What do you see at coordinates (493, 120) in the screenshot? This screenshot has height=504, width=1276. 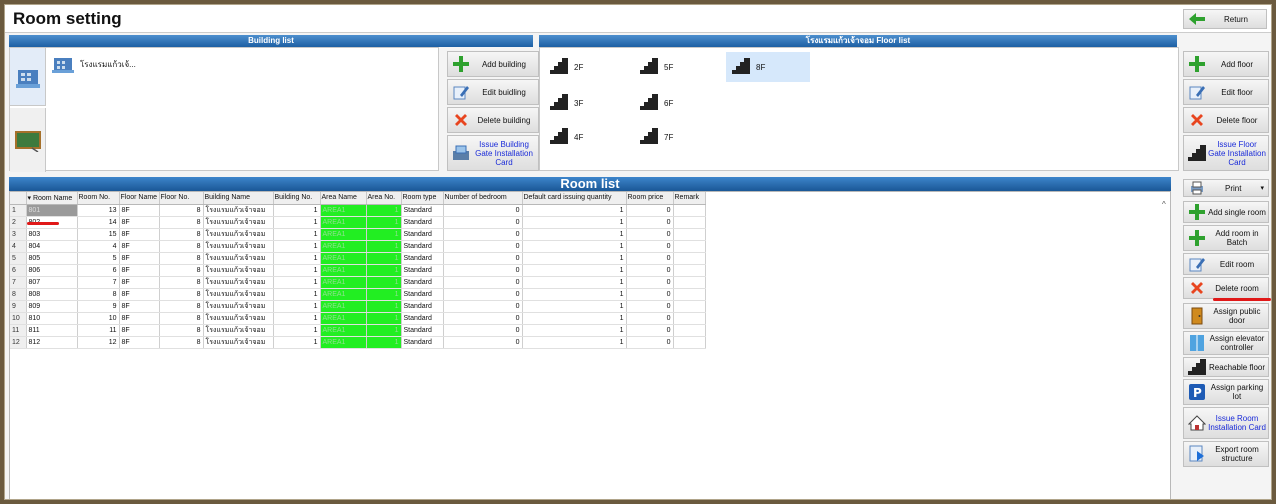 I see `delete-building-button: Delete building` at bounding box center [493, 120].